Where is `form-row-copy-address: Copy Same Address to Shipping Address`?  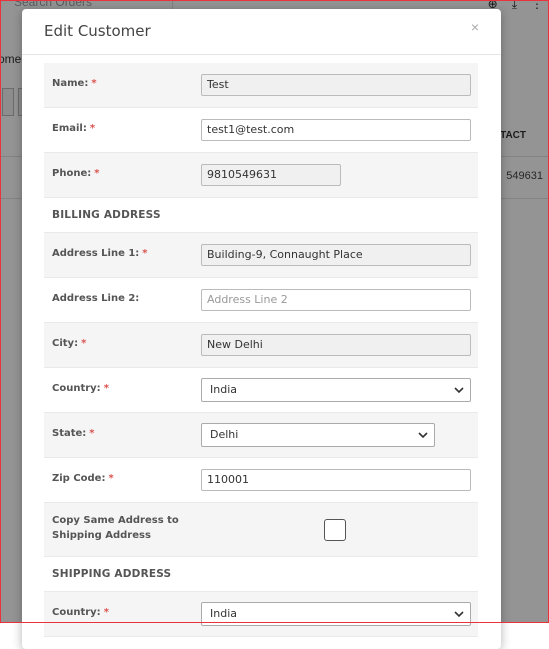
form-row-copy-address: Copy Same Address to Shipping Address is located at coordinates (261, 530).